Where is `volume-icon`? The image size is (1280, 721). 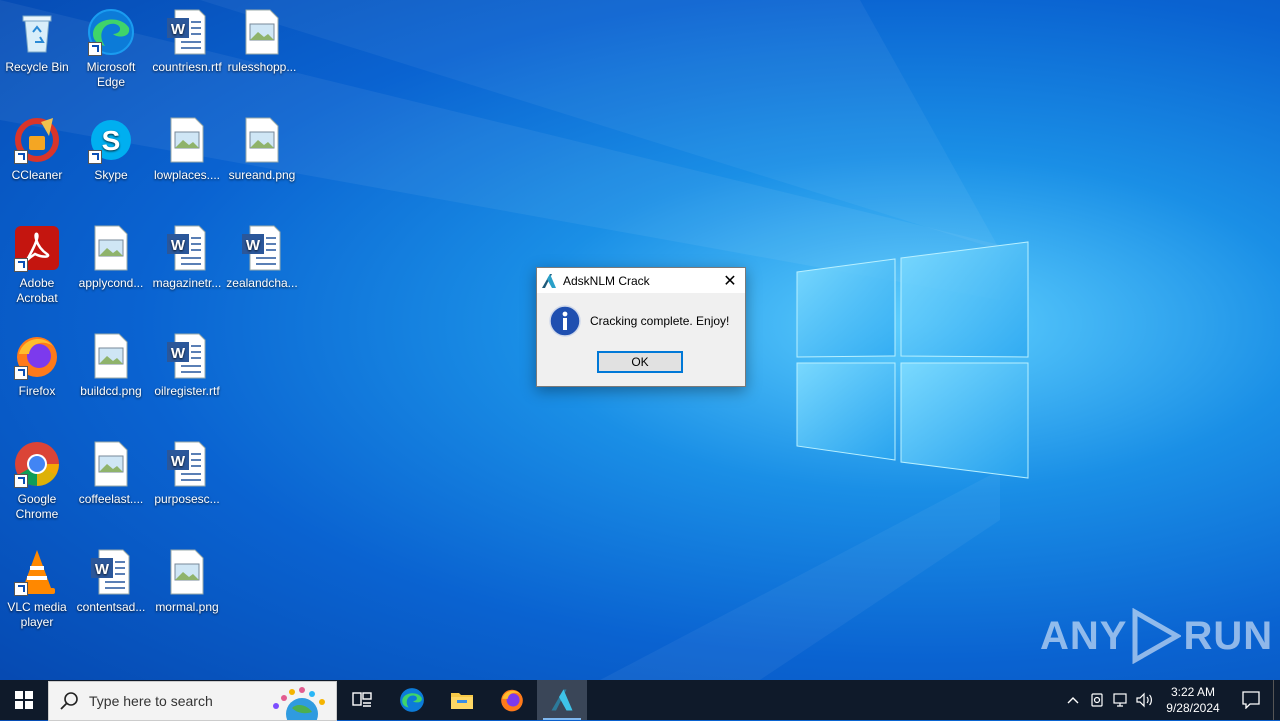
volume-icon is located at coordinates (1144, 700).